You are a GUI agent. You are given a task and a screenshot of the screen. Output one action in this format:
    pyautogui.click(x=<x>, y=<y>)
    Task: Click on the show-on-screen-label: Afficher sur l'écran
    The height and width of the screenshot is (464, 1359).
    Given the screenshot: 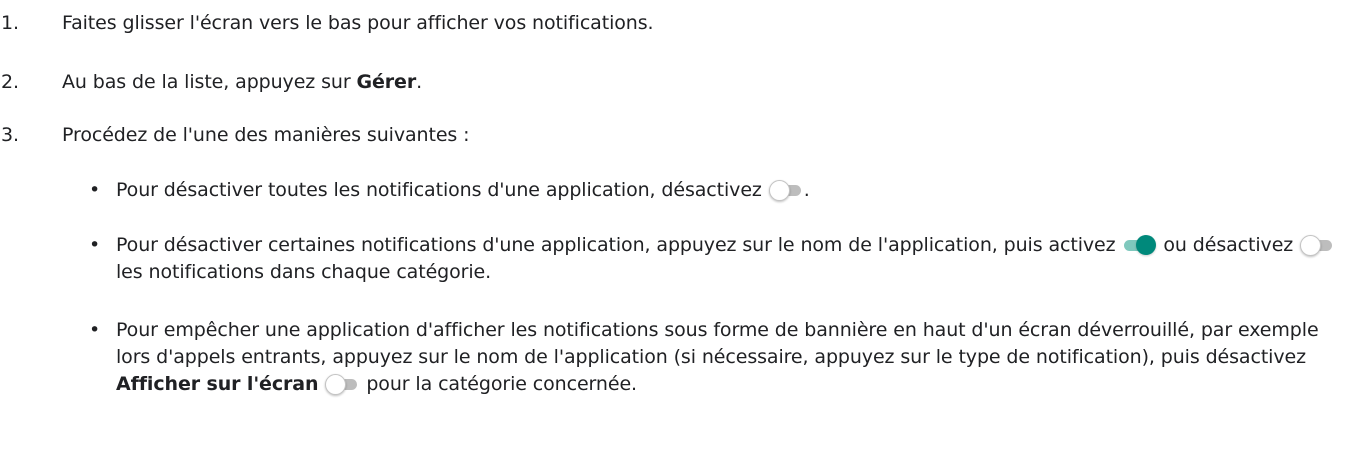 What is the action you would take?
    pyautogui.click(x=217, y=384)
    